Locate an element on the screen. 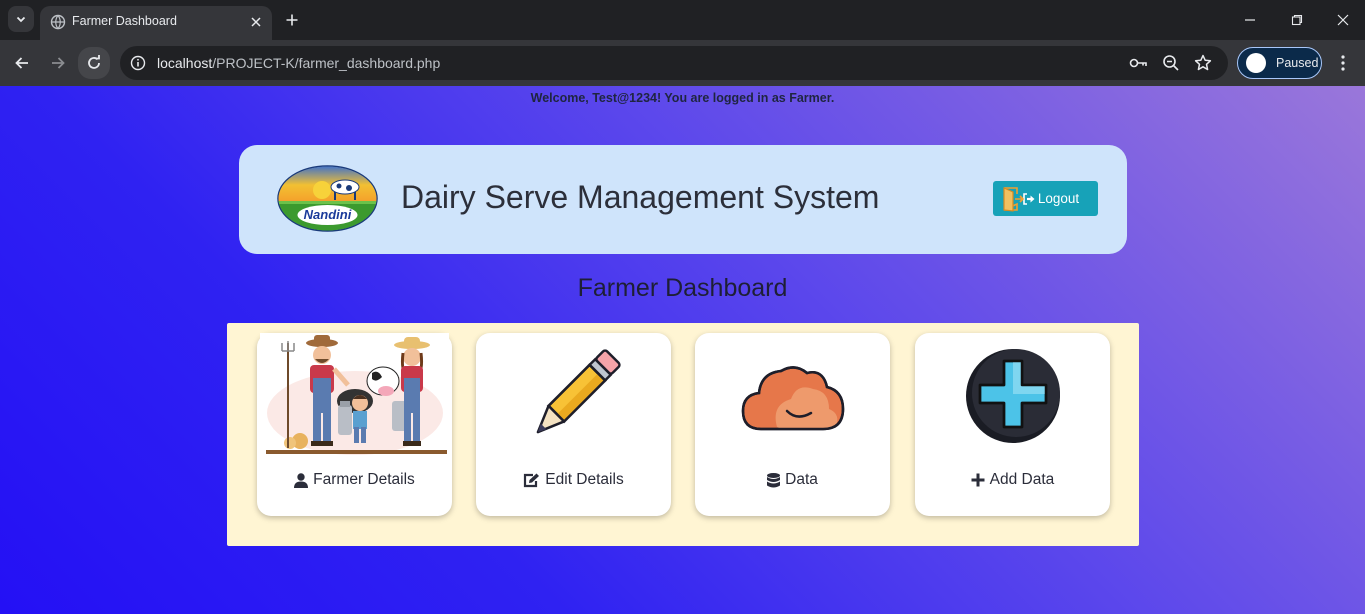 The width and height of the screenshot is (1365, 614). minimize-icon is located at coordinates (1250, 20).